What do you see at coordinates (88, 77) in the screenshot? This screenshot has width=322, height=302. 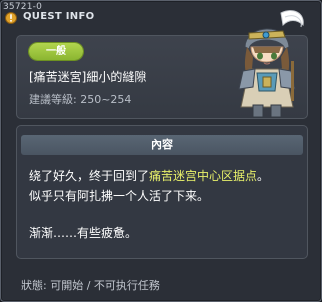 I see `quest-name: [痛苦迷宮]細小的縫隙` at bounding box center [88, 77].